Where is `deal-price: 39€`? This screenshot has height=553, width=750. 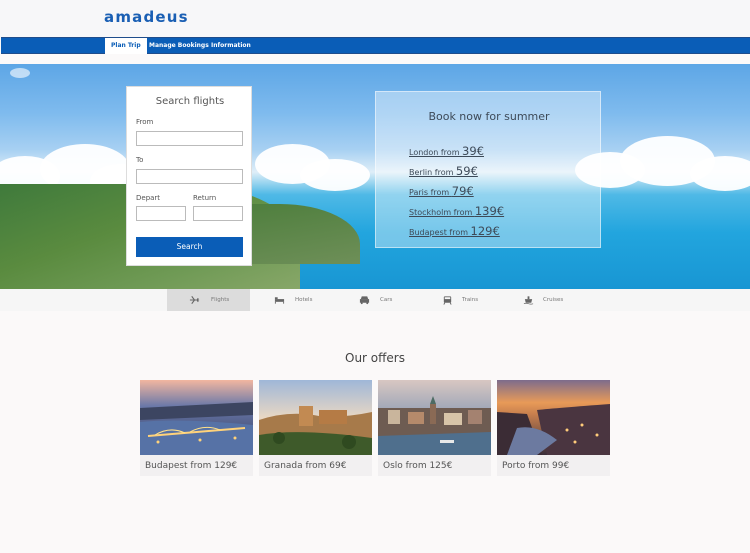
deal-price: 39€ is located at coordinates (473, 151).